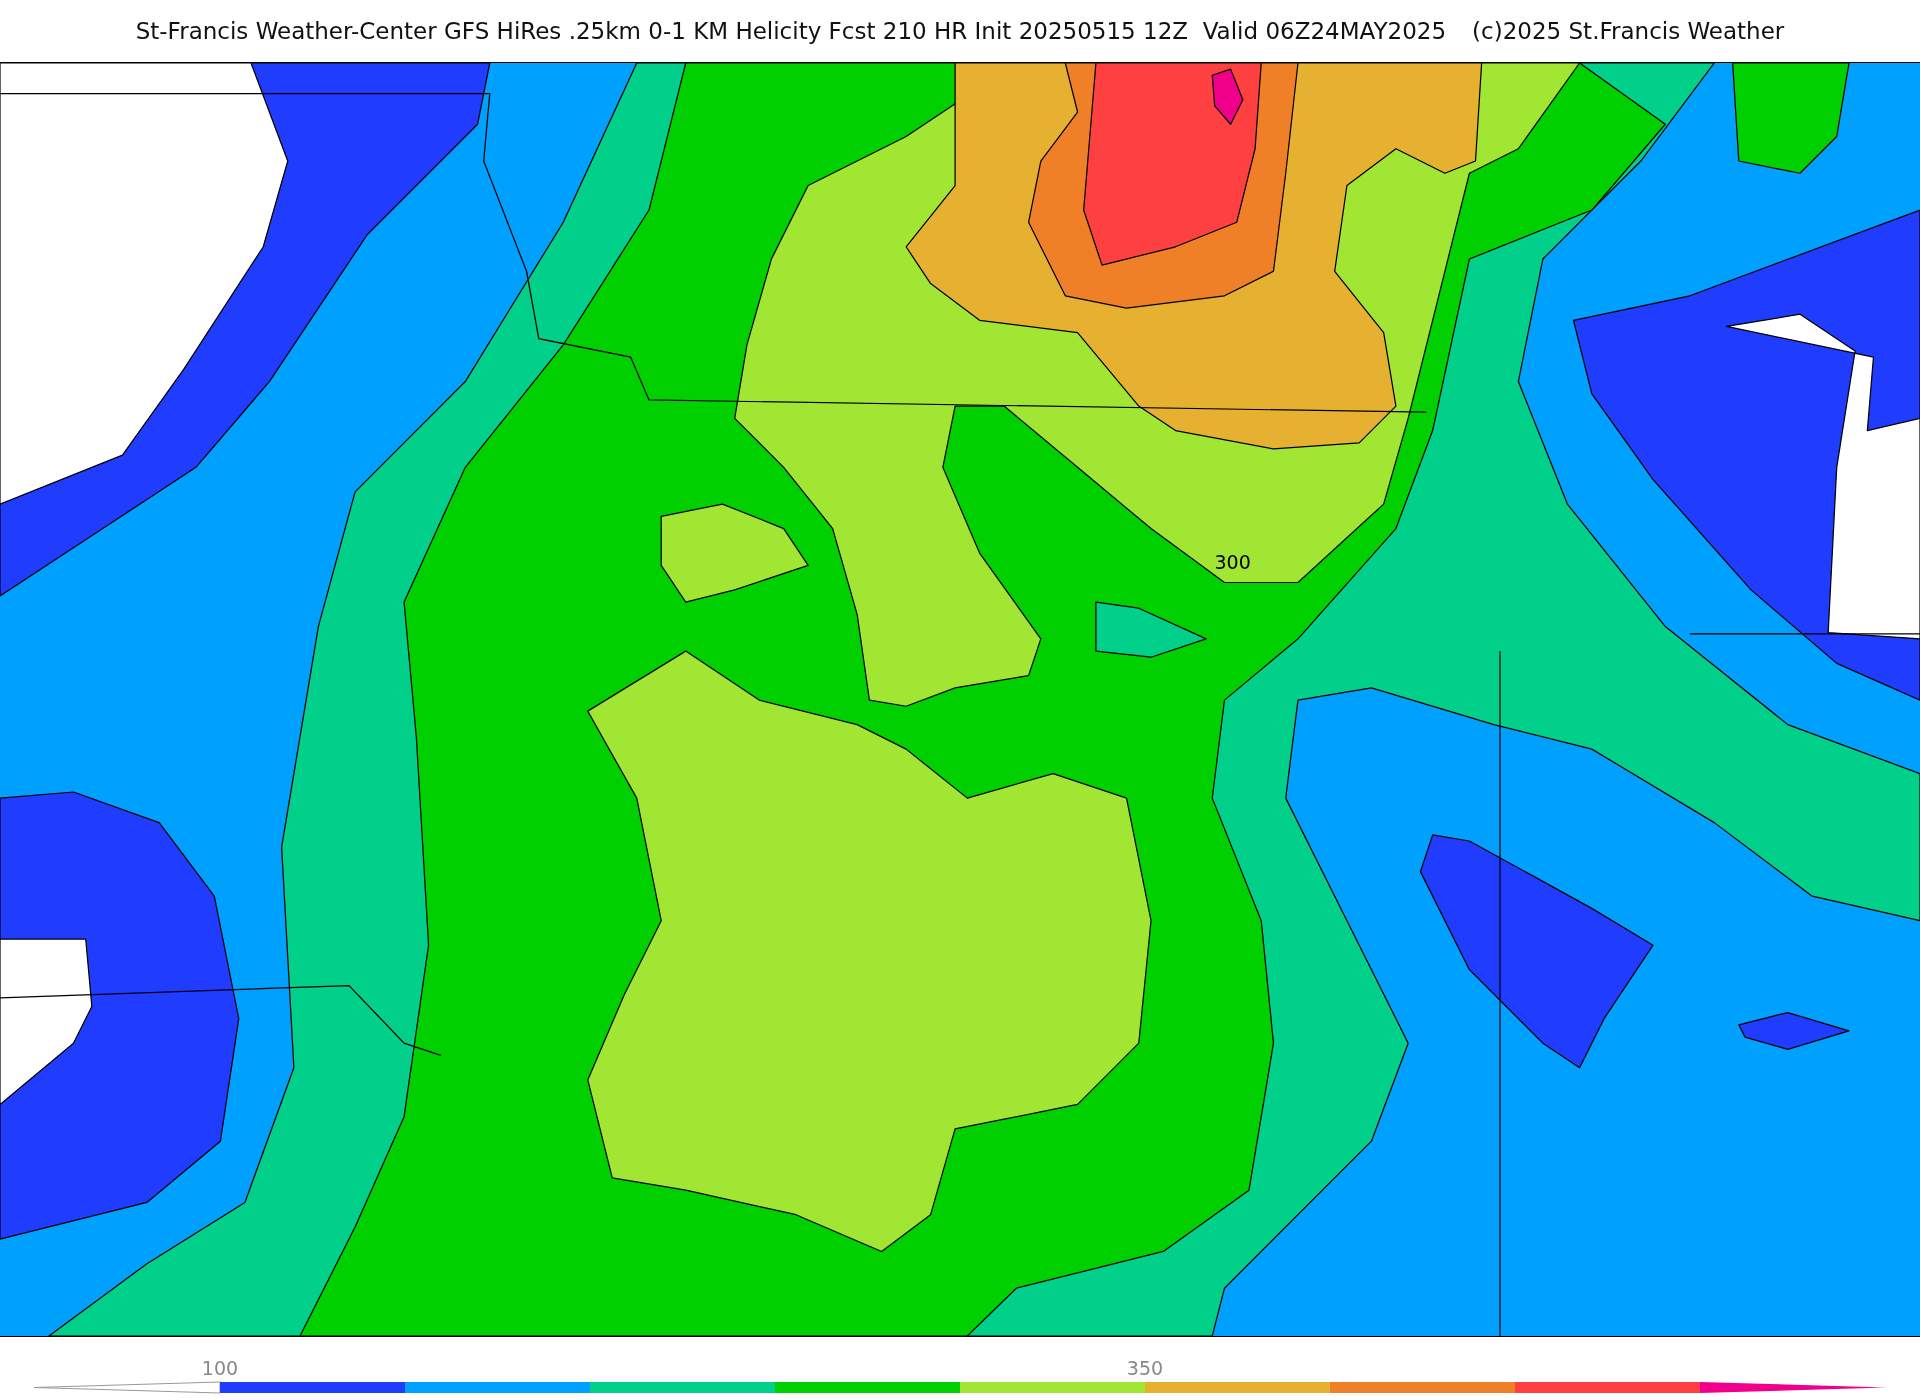  What do you see at coordinates (1232, 562) in the screenshot?
I see `contour-label: 300` at bounding box center [1232, 562].